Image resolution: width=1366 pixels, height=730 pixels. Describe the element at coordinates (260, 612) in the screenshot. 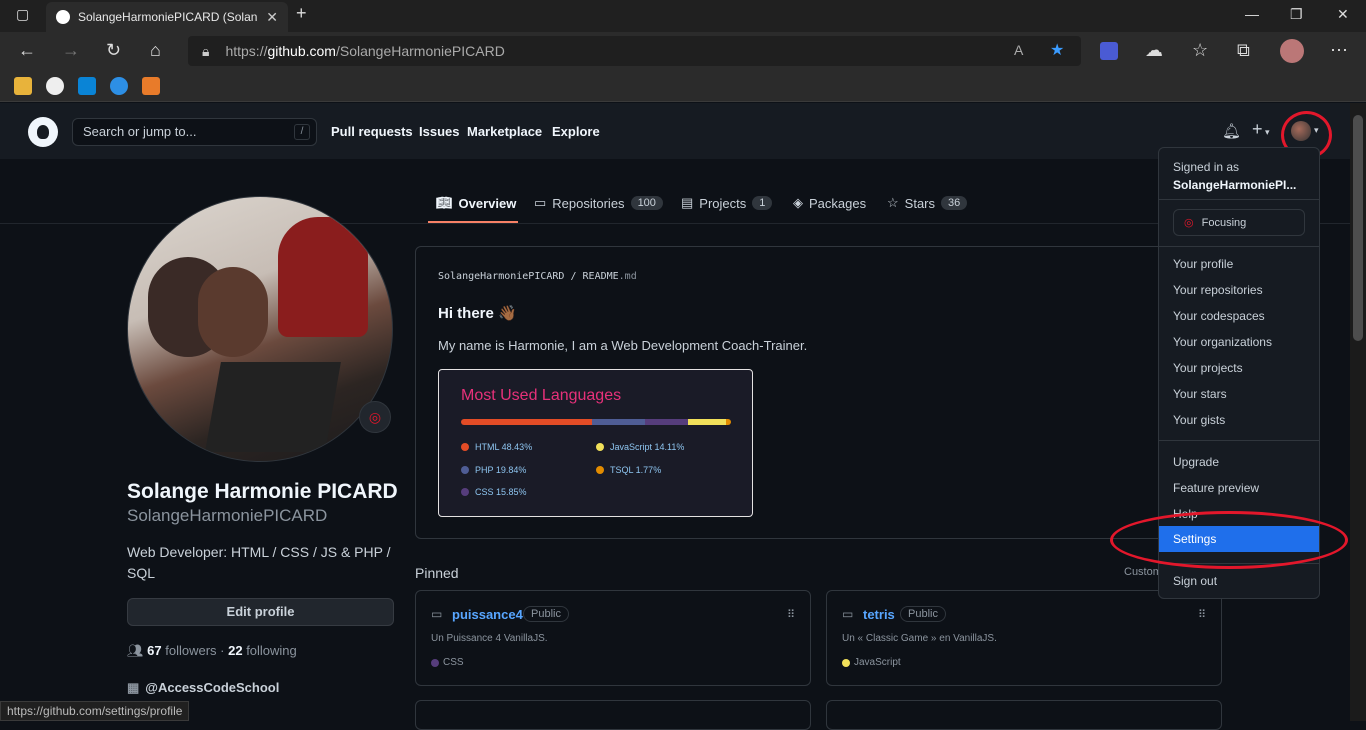

I see `edit-profile-button: Edit profile` at that location.